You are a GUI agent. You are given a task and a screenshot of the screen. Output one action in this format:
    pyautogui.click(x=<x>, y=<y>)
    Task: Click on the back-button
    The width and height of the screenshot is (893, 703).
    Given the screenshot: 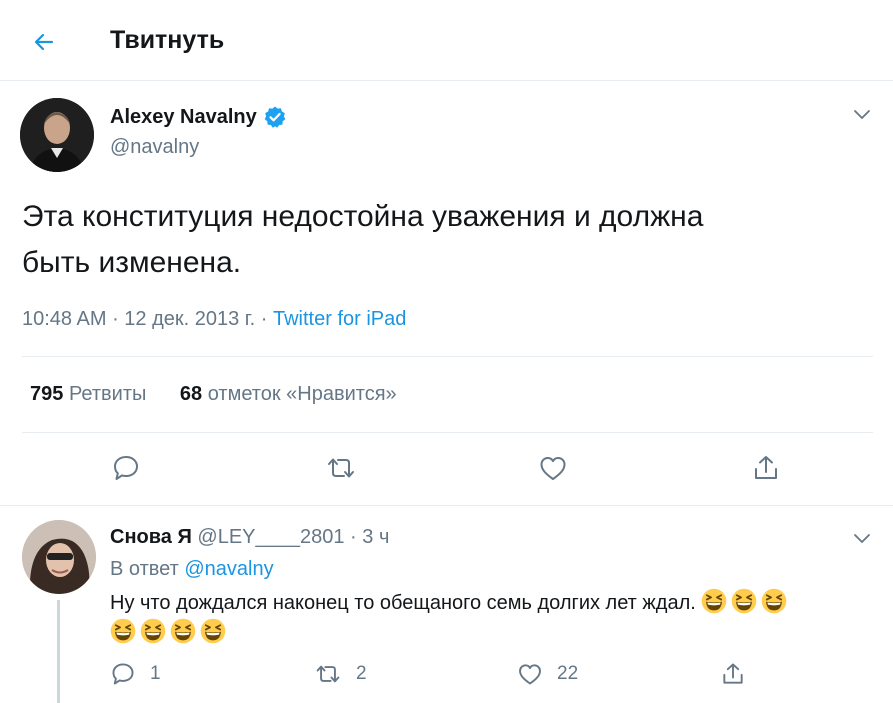 What is the action you would take?
    pyautogui.click(x=44, y=42)
    